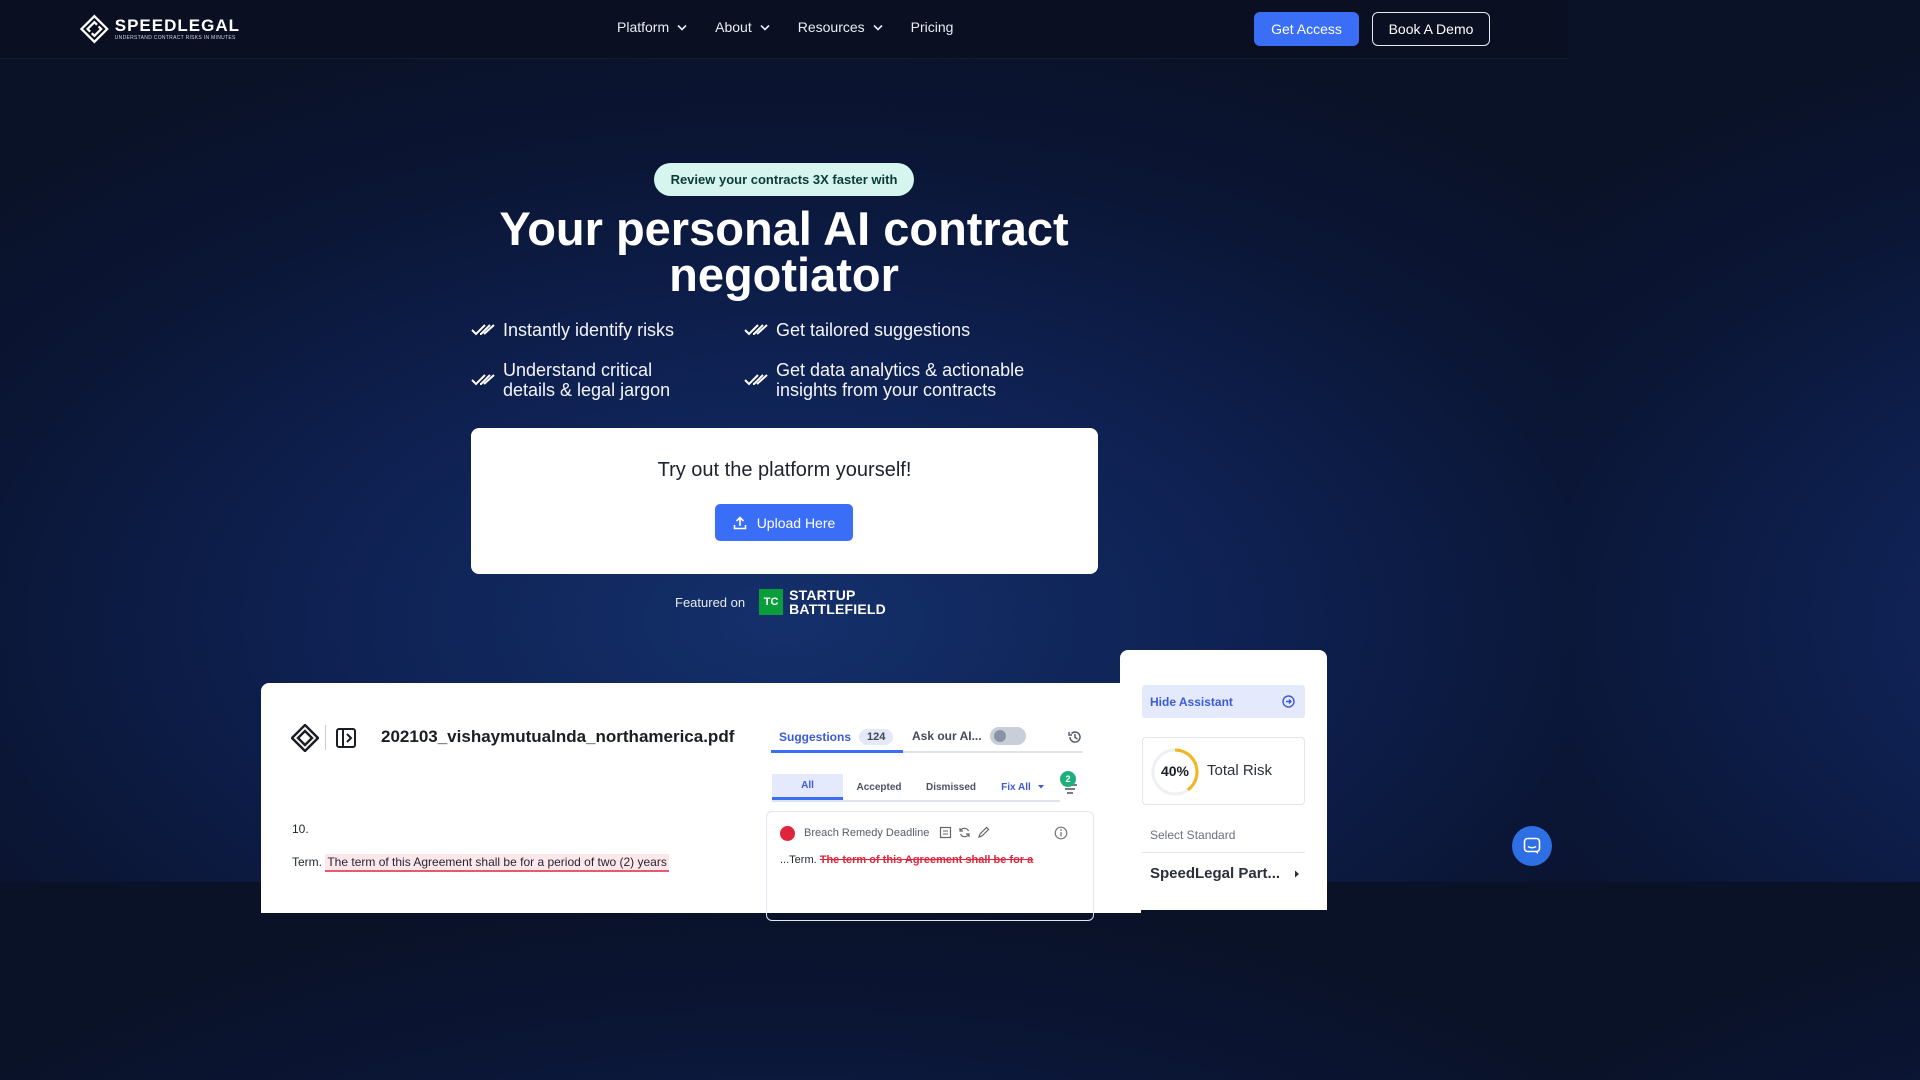  I want to click on battlefield-line-2: BATTLEFIELD, so click(837, 609).